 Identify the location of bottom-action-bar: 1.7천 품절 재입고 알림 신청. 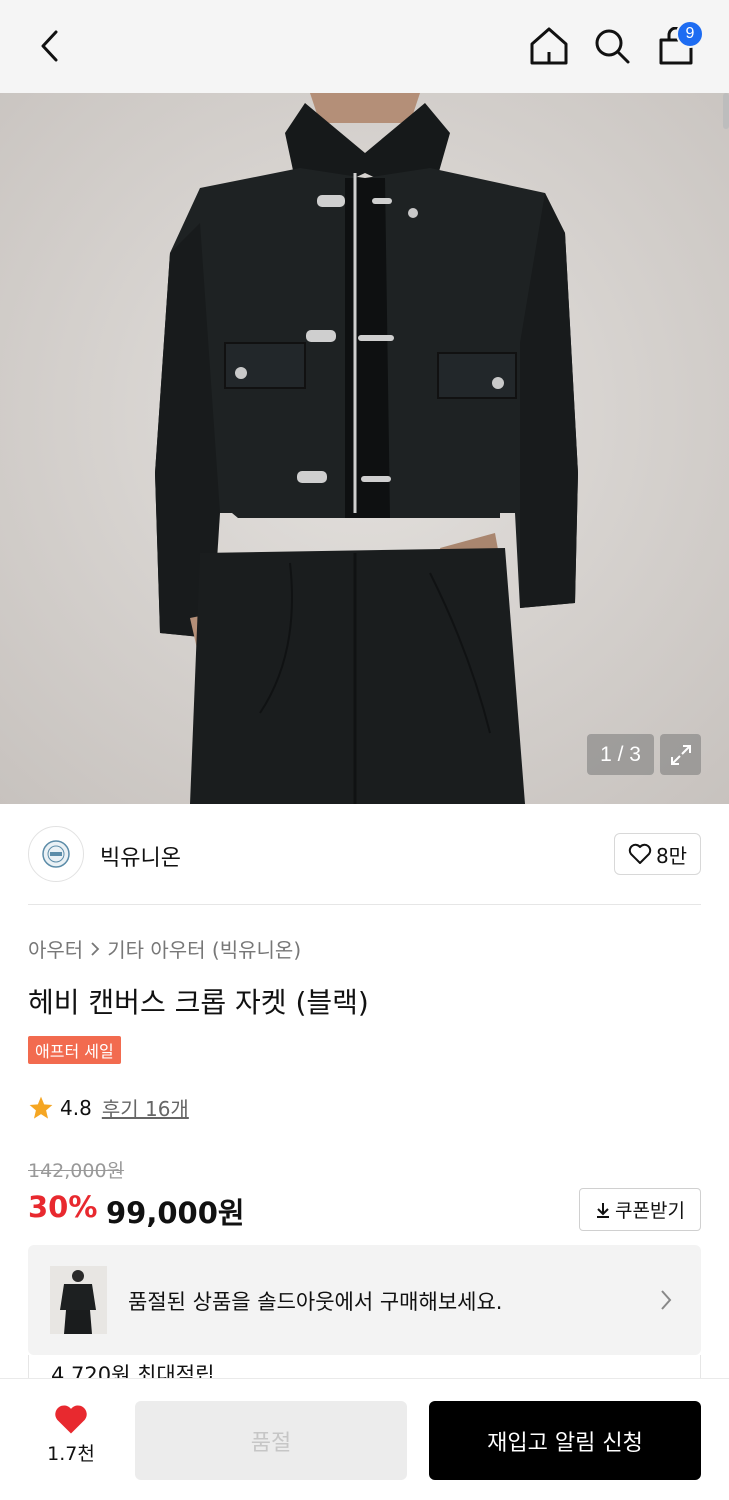
(364, 1439).